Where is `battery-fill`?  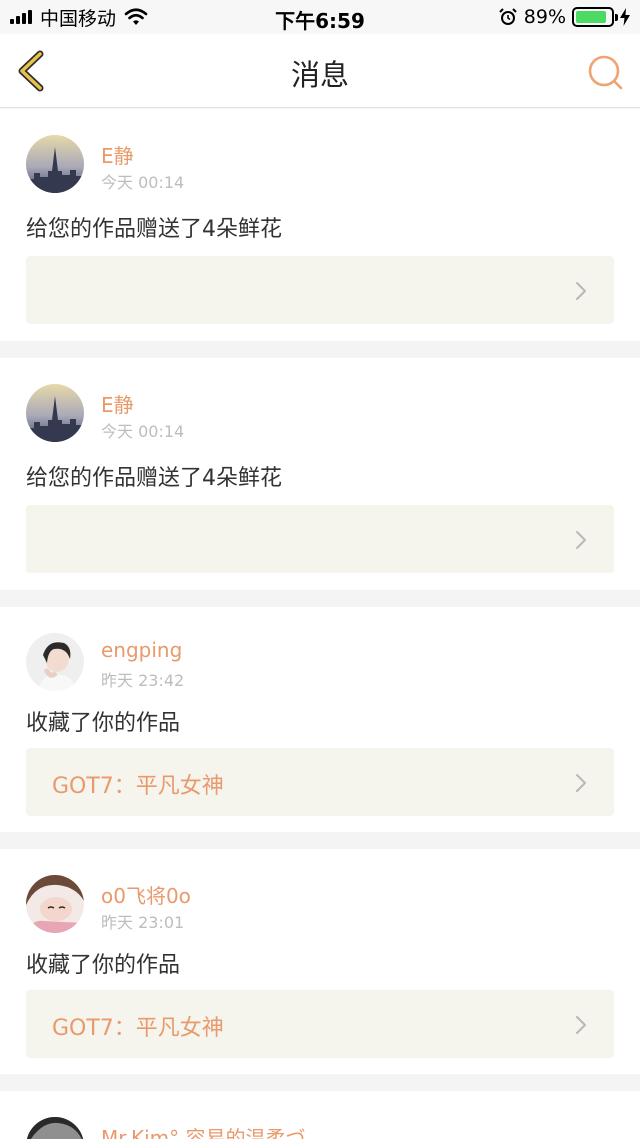 battery-fill is located at coordinates (591, 17).